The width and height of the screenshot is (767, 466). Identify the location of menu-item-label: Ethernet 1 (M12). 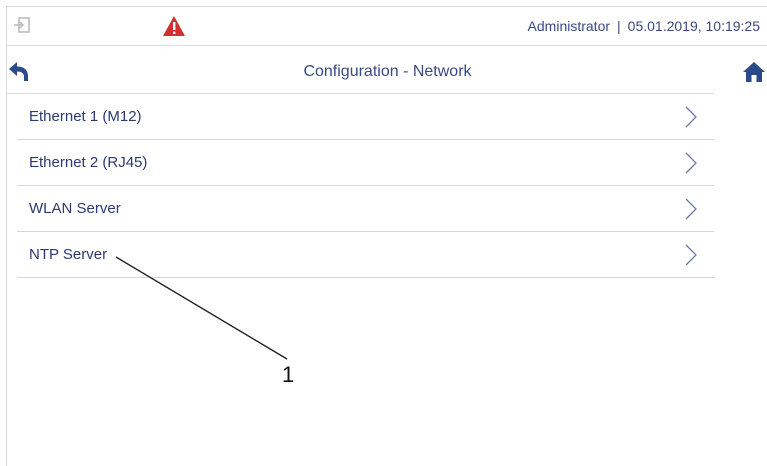
(85, 116).